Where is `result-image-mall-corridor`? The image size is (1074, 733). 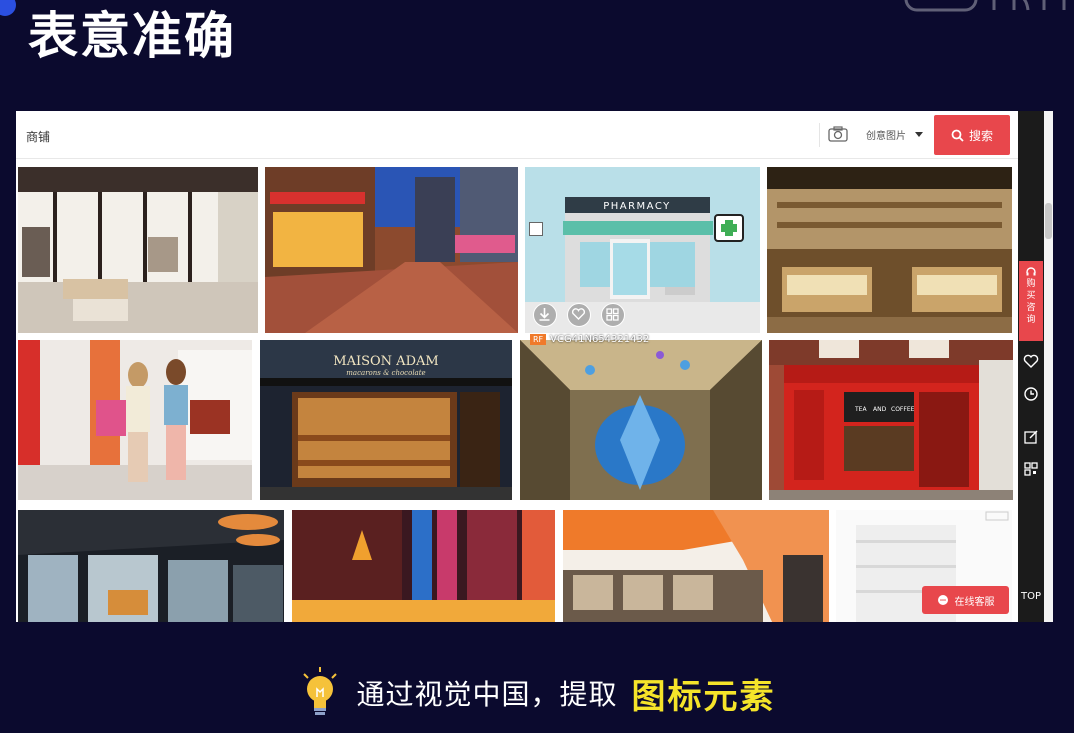
result-image-mall-corridor is located at coordinates (696, 566).